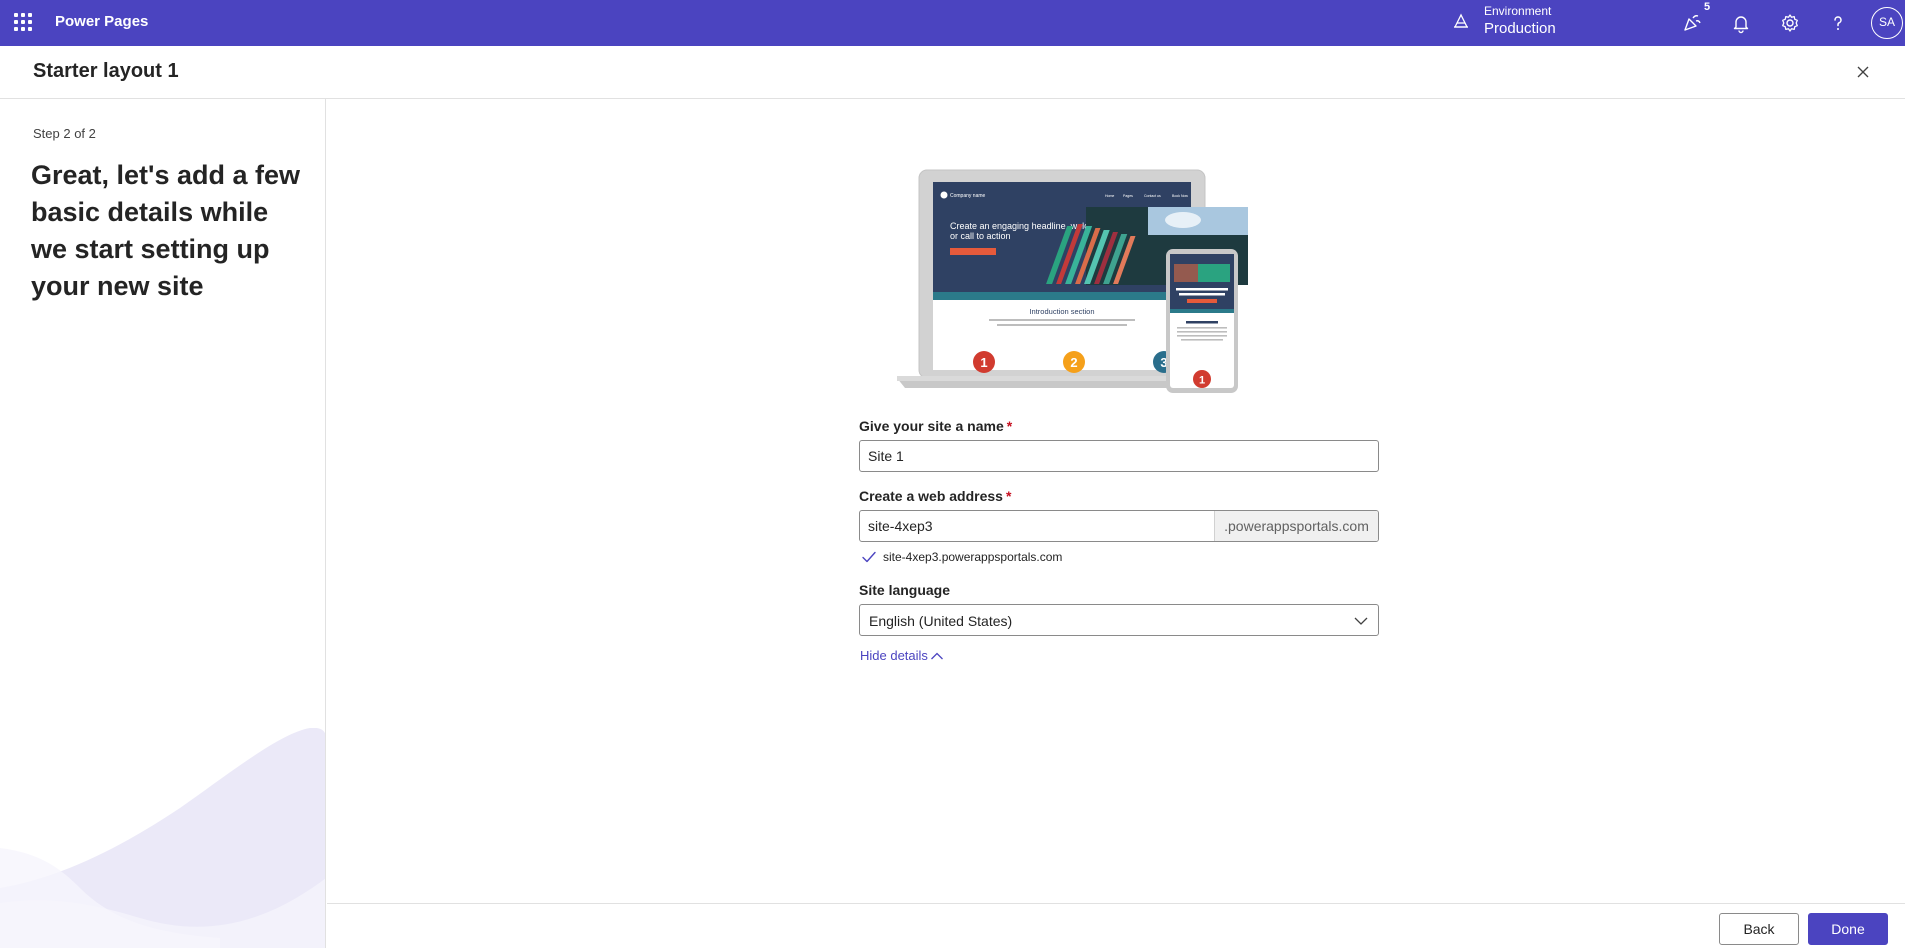 The width and height of the screenshot is (1905, 948). What do you see at coordinates (1741, 23) in the screenshot?
I see `bell-icon` at bounding box center [1741, 23].